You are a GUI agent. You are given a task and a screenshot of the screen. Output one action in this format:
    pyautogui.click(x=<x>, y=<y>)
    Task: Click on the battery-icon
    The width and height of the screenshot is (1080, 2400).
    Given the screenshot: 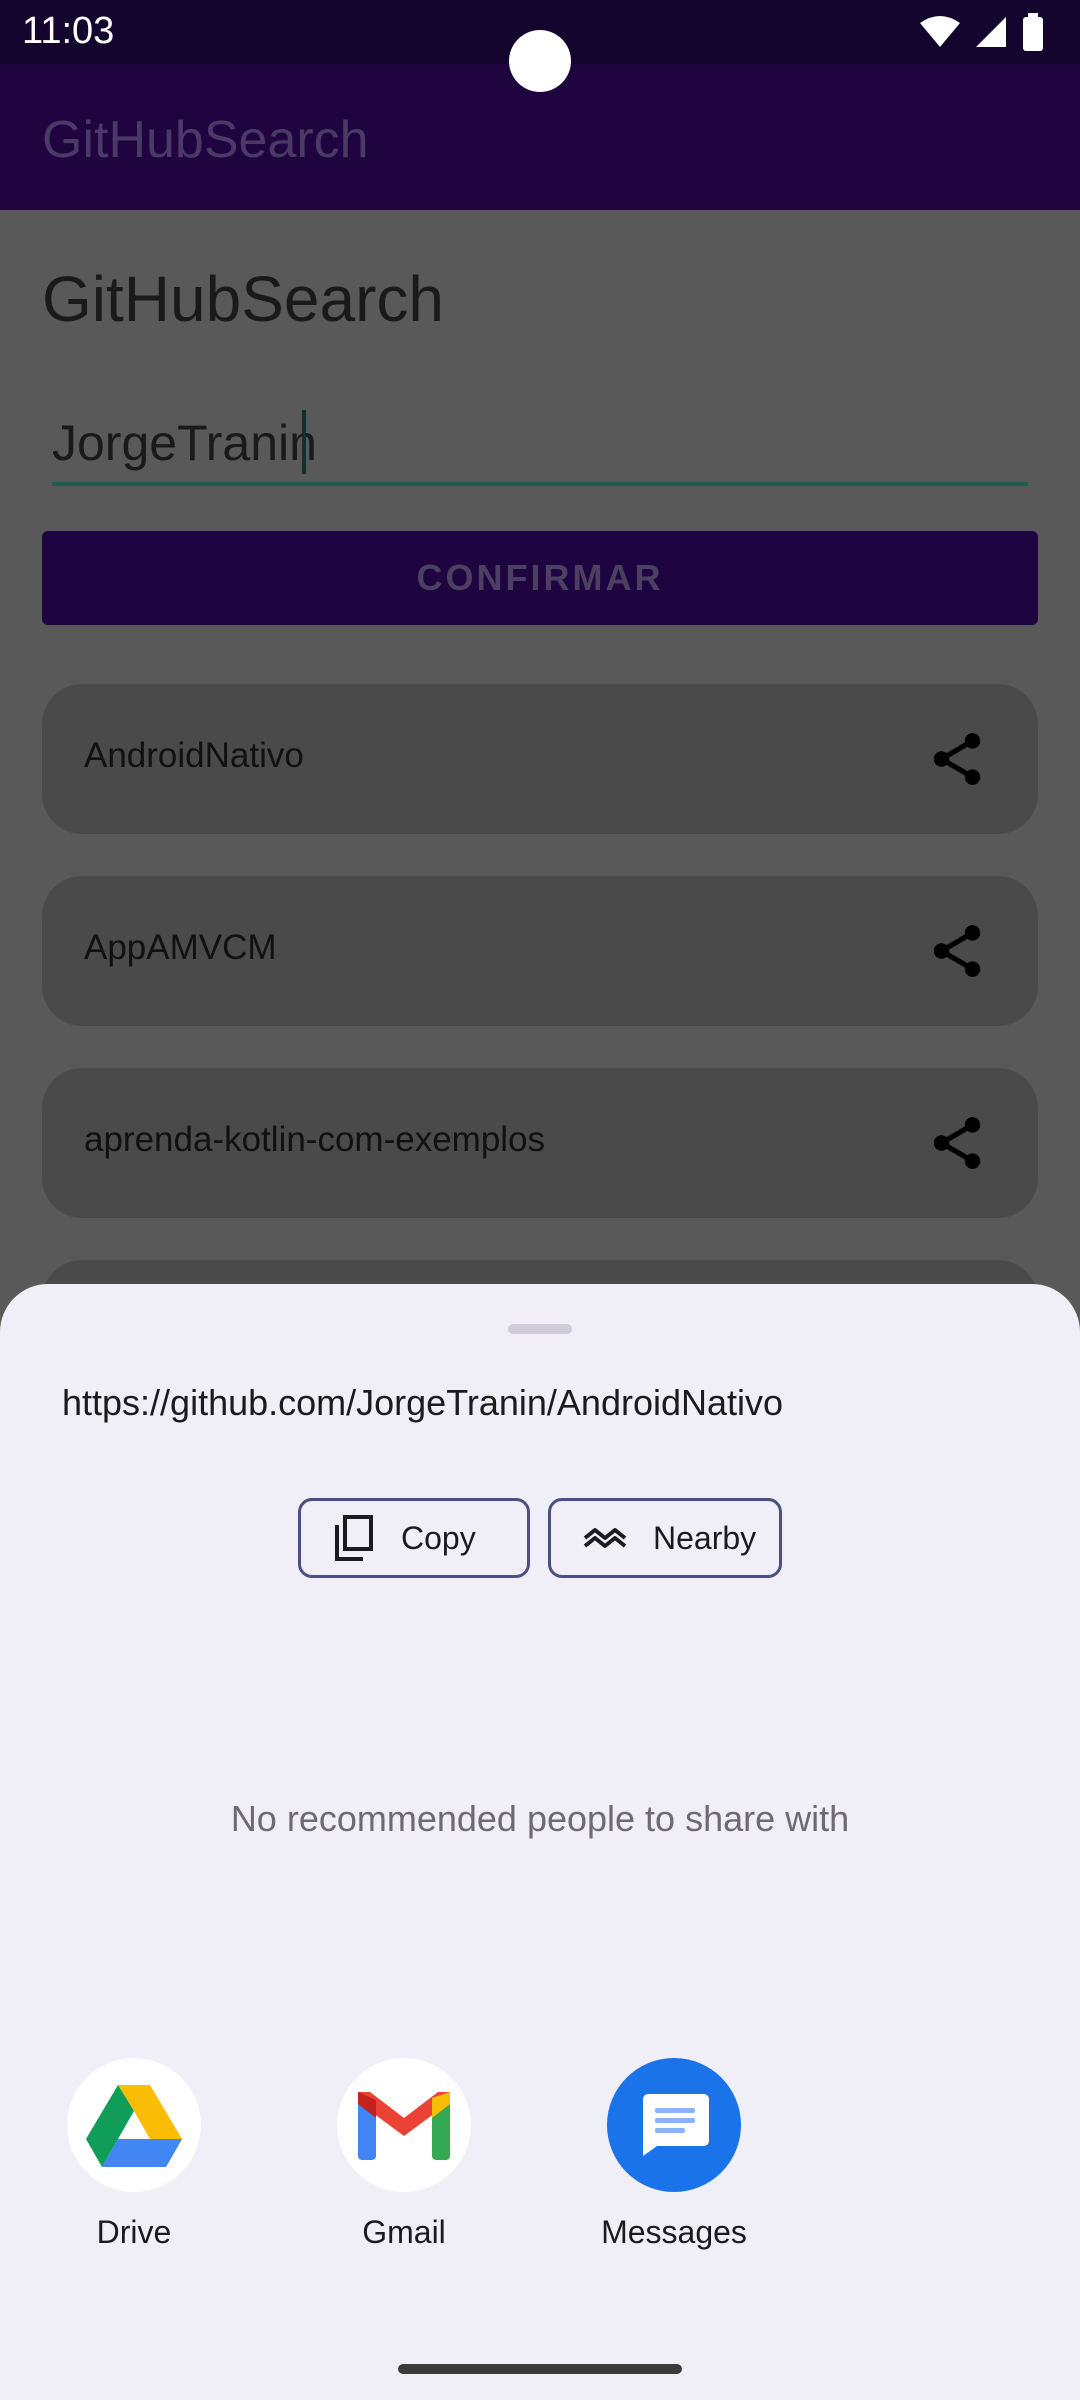 What is the action you would take?
    pyautogui.click(x=1033, y=32)
    